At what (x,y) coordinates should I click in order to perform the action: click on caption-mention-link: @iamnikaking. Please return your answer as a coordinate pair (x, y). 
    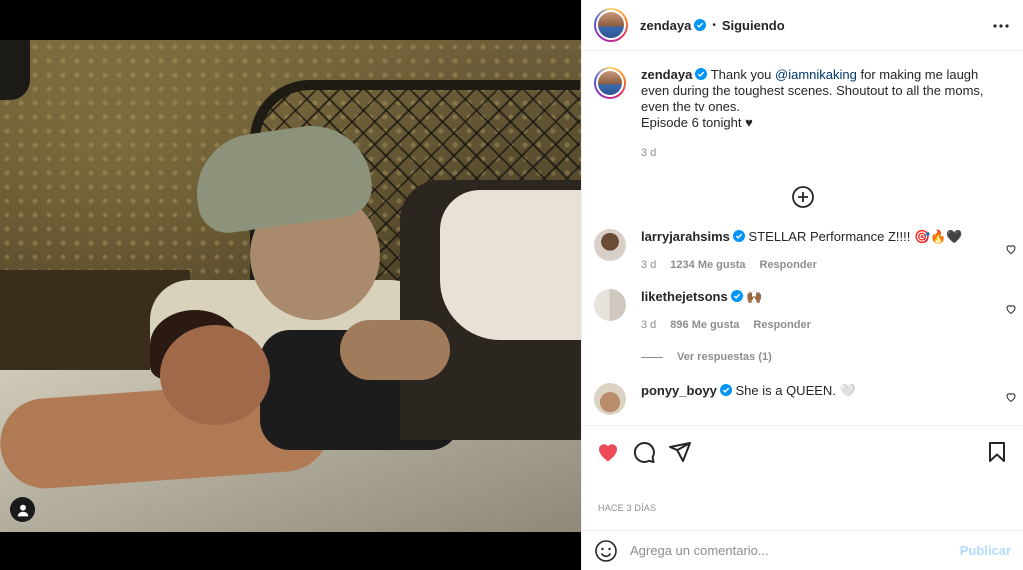
    Looking at the image, I should click on (816, 74).